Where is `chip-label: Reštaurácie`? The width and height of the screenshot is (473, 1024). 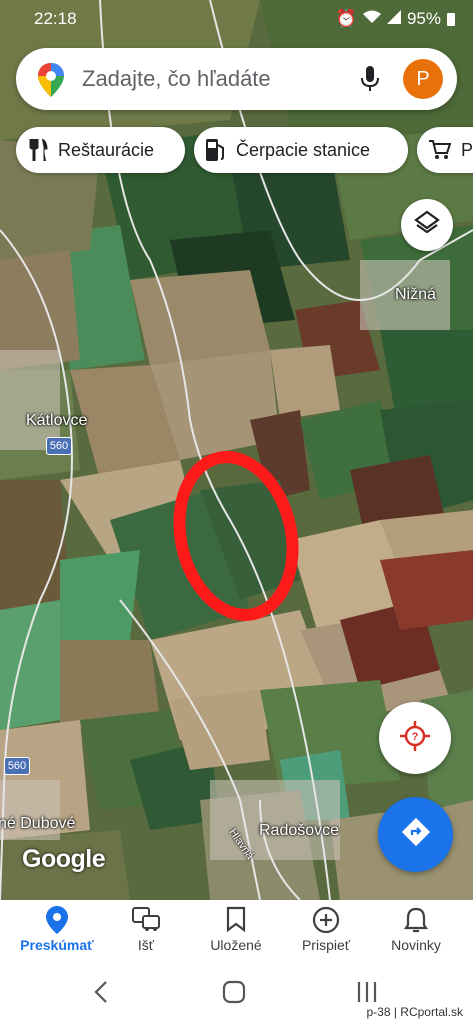
chip-label: Reštaurácie is located at coordinates (106, 149).